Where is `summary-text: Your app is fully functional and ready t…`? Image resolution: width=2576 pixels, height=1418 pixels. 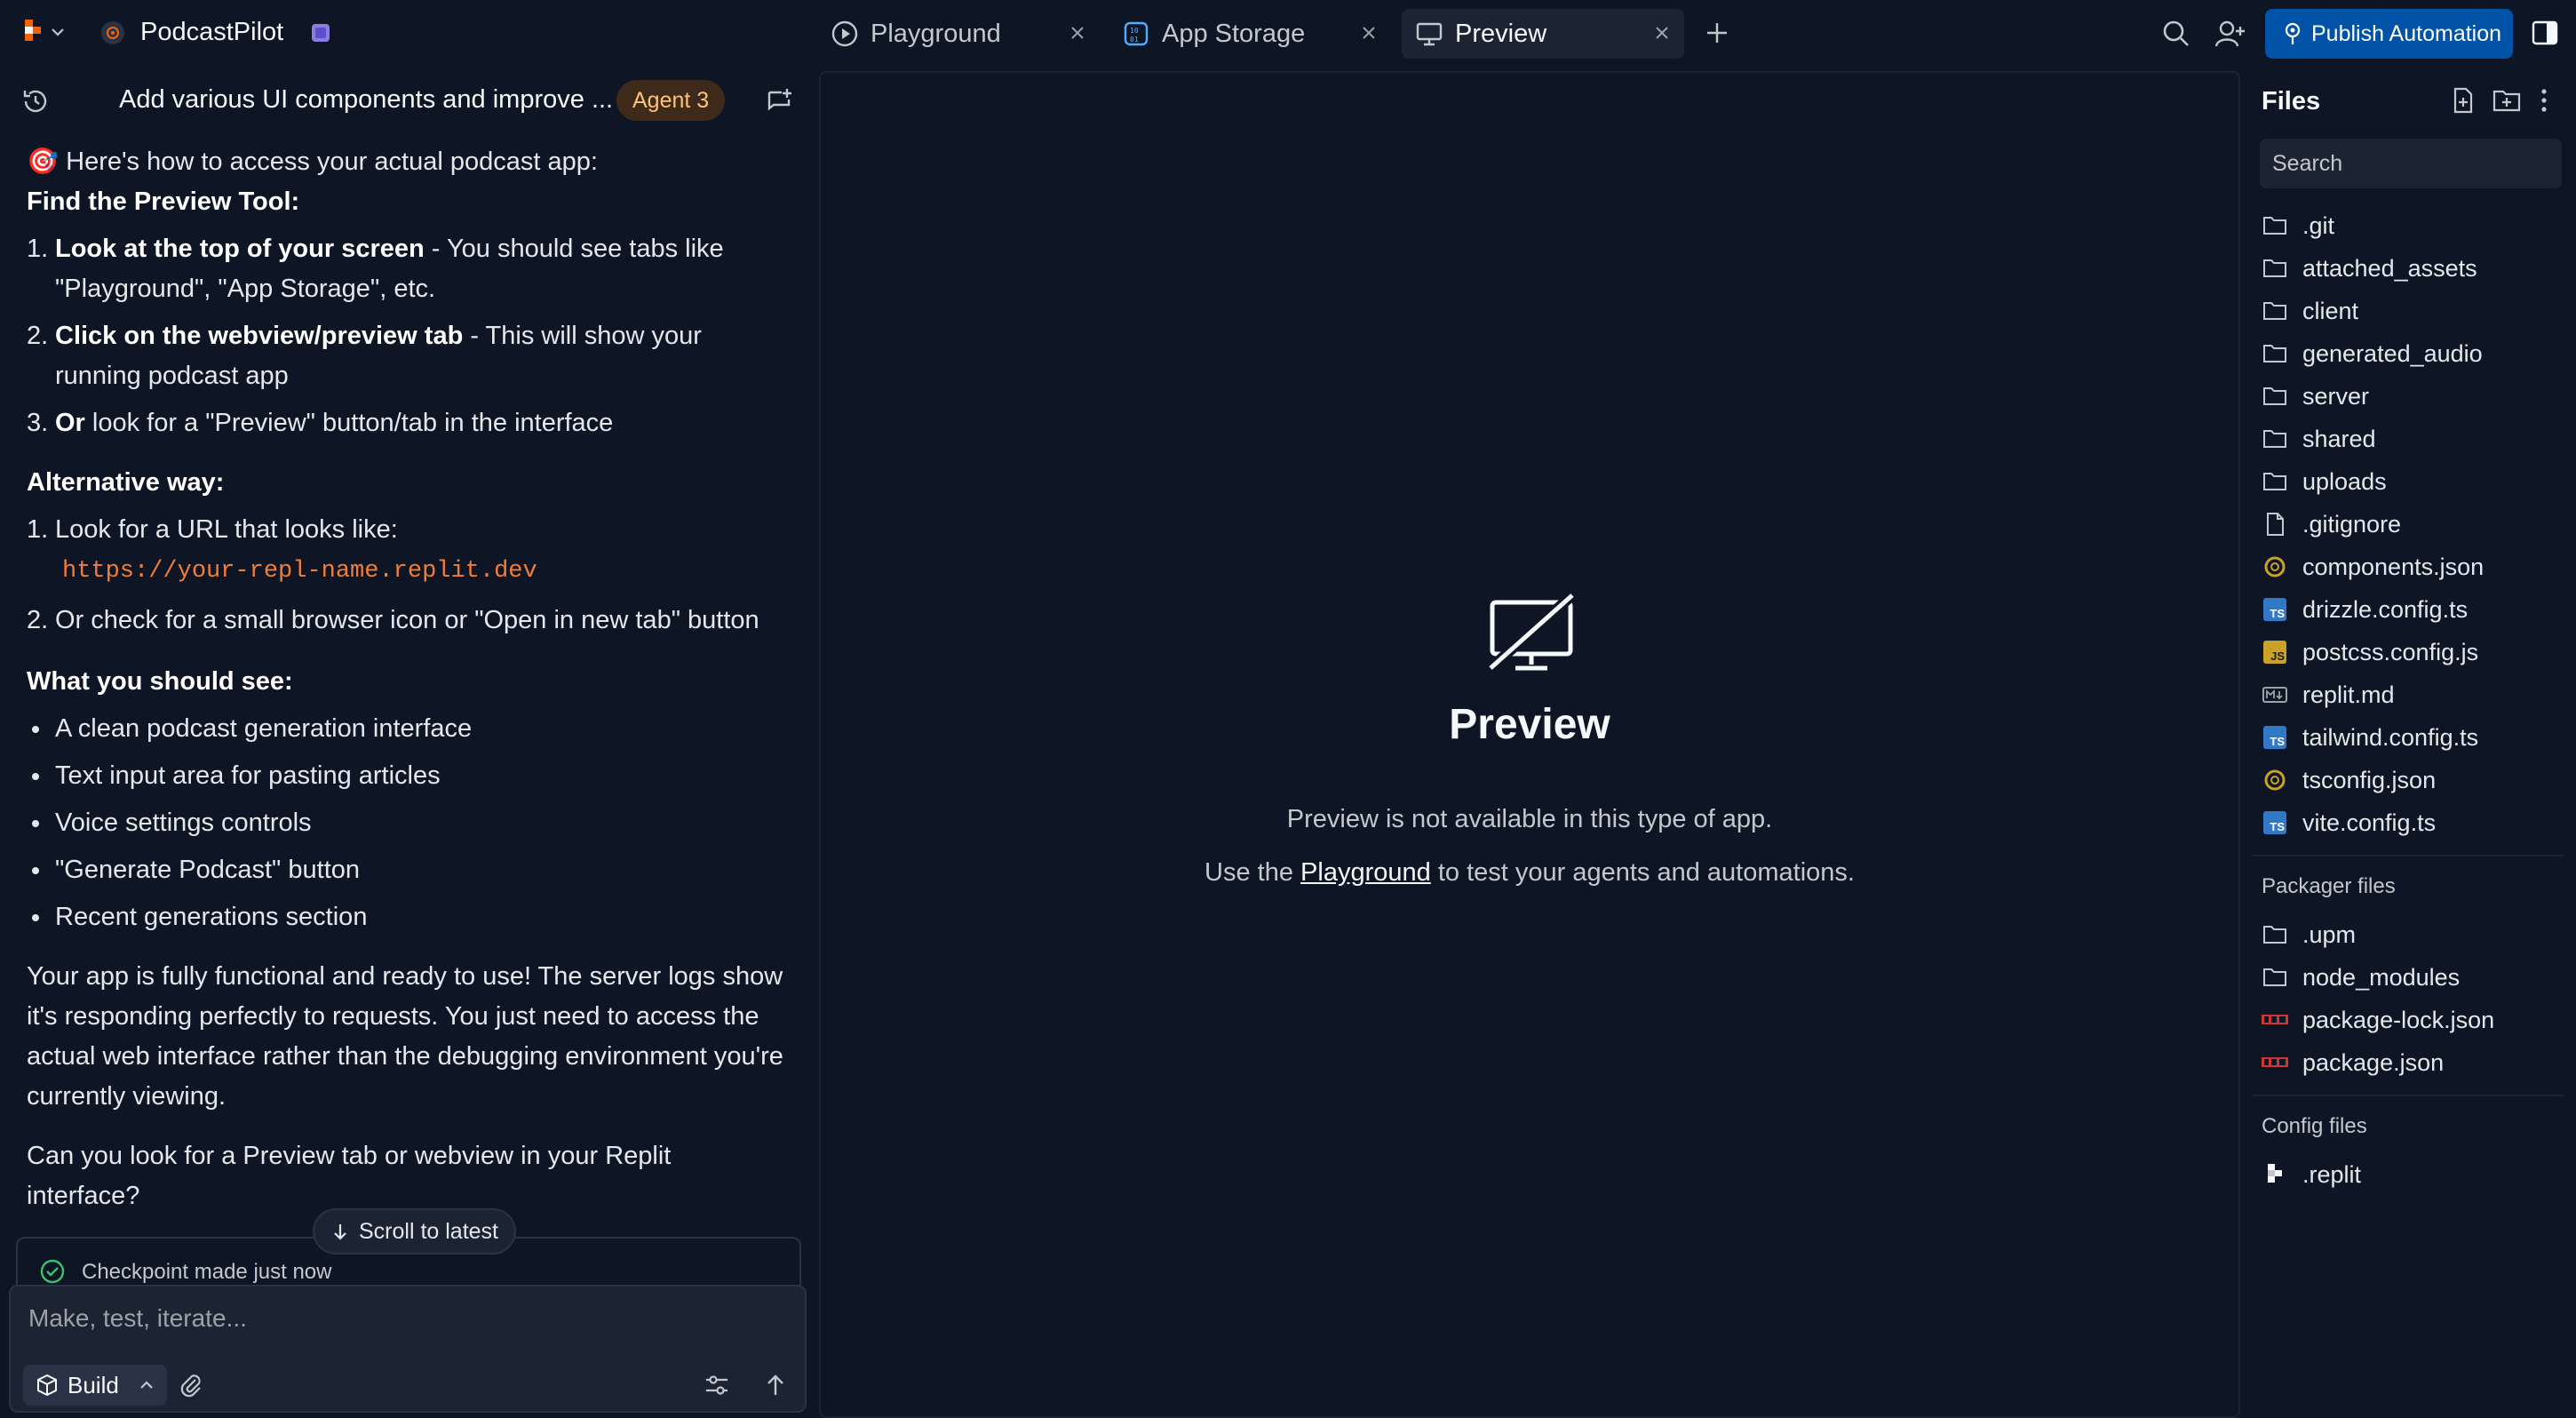
summary-text: Your app is fully functional and ready t… is located at coordinates (405, 1037).